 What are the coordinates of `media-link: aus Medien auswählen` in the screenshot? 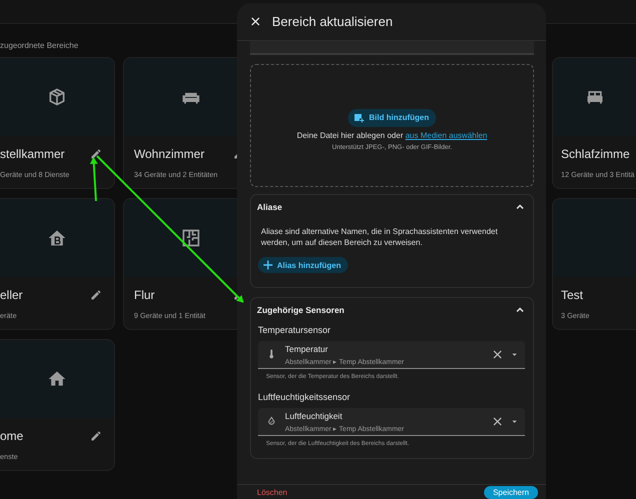 It's located at (446, 135).